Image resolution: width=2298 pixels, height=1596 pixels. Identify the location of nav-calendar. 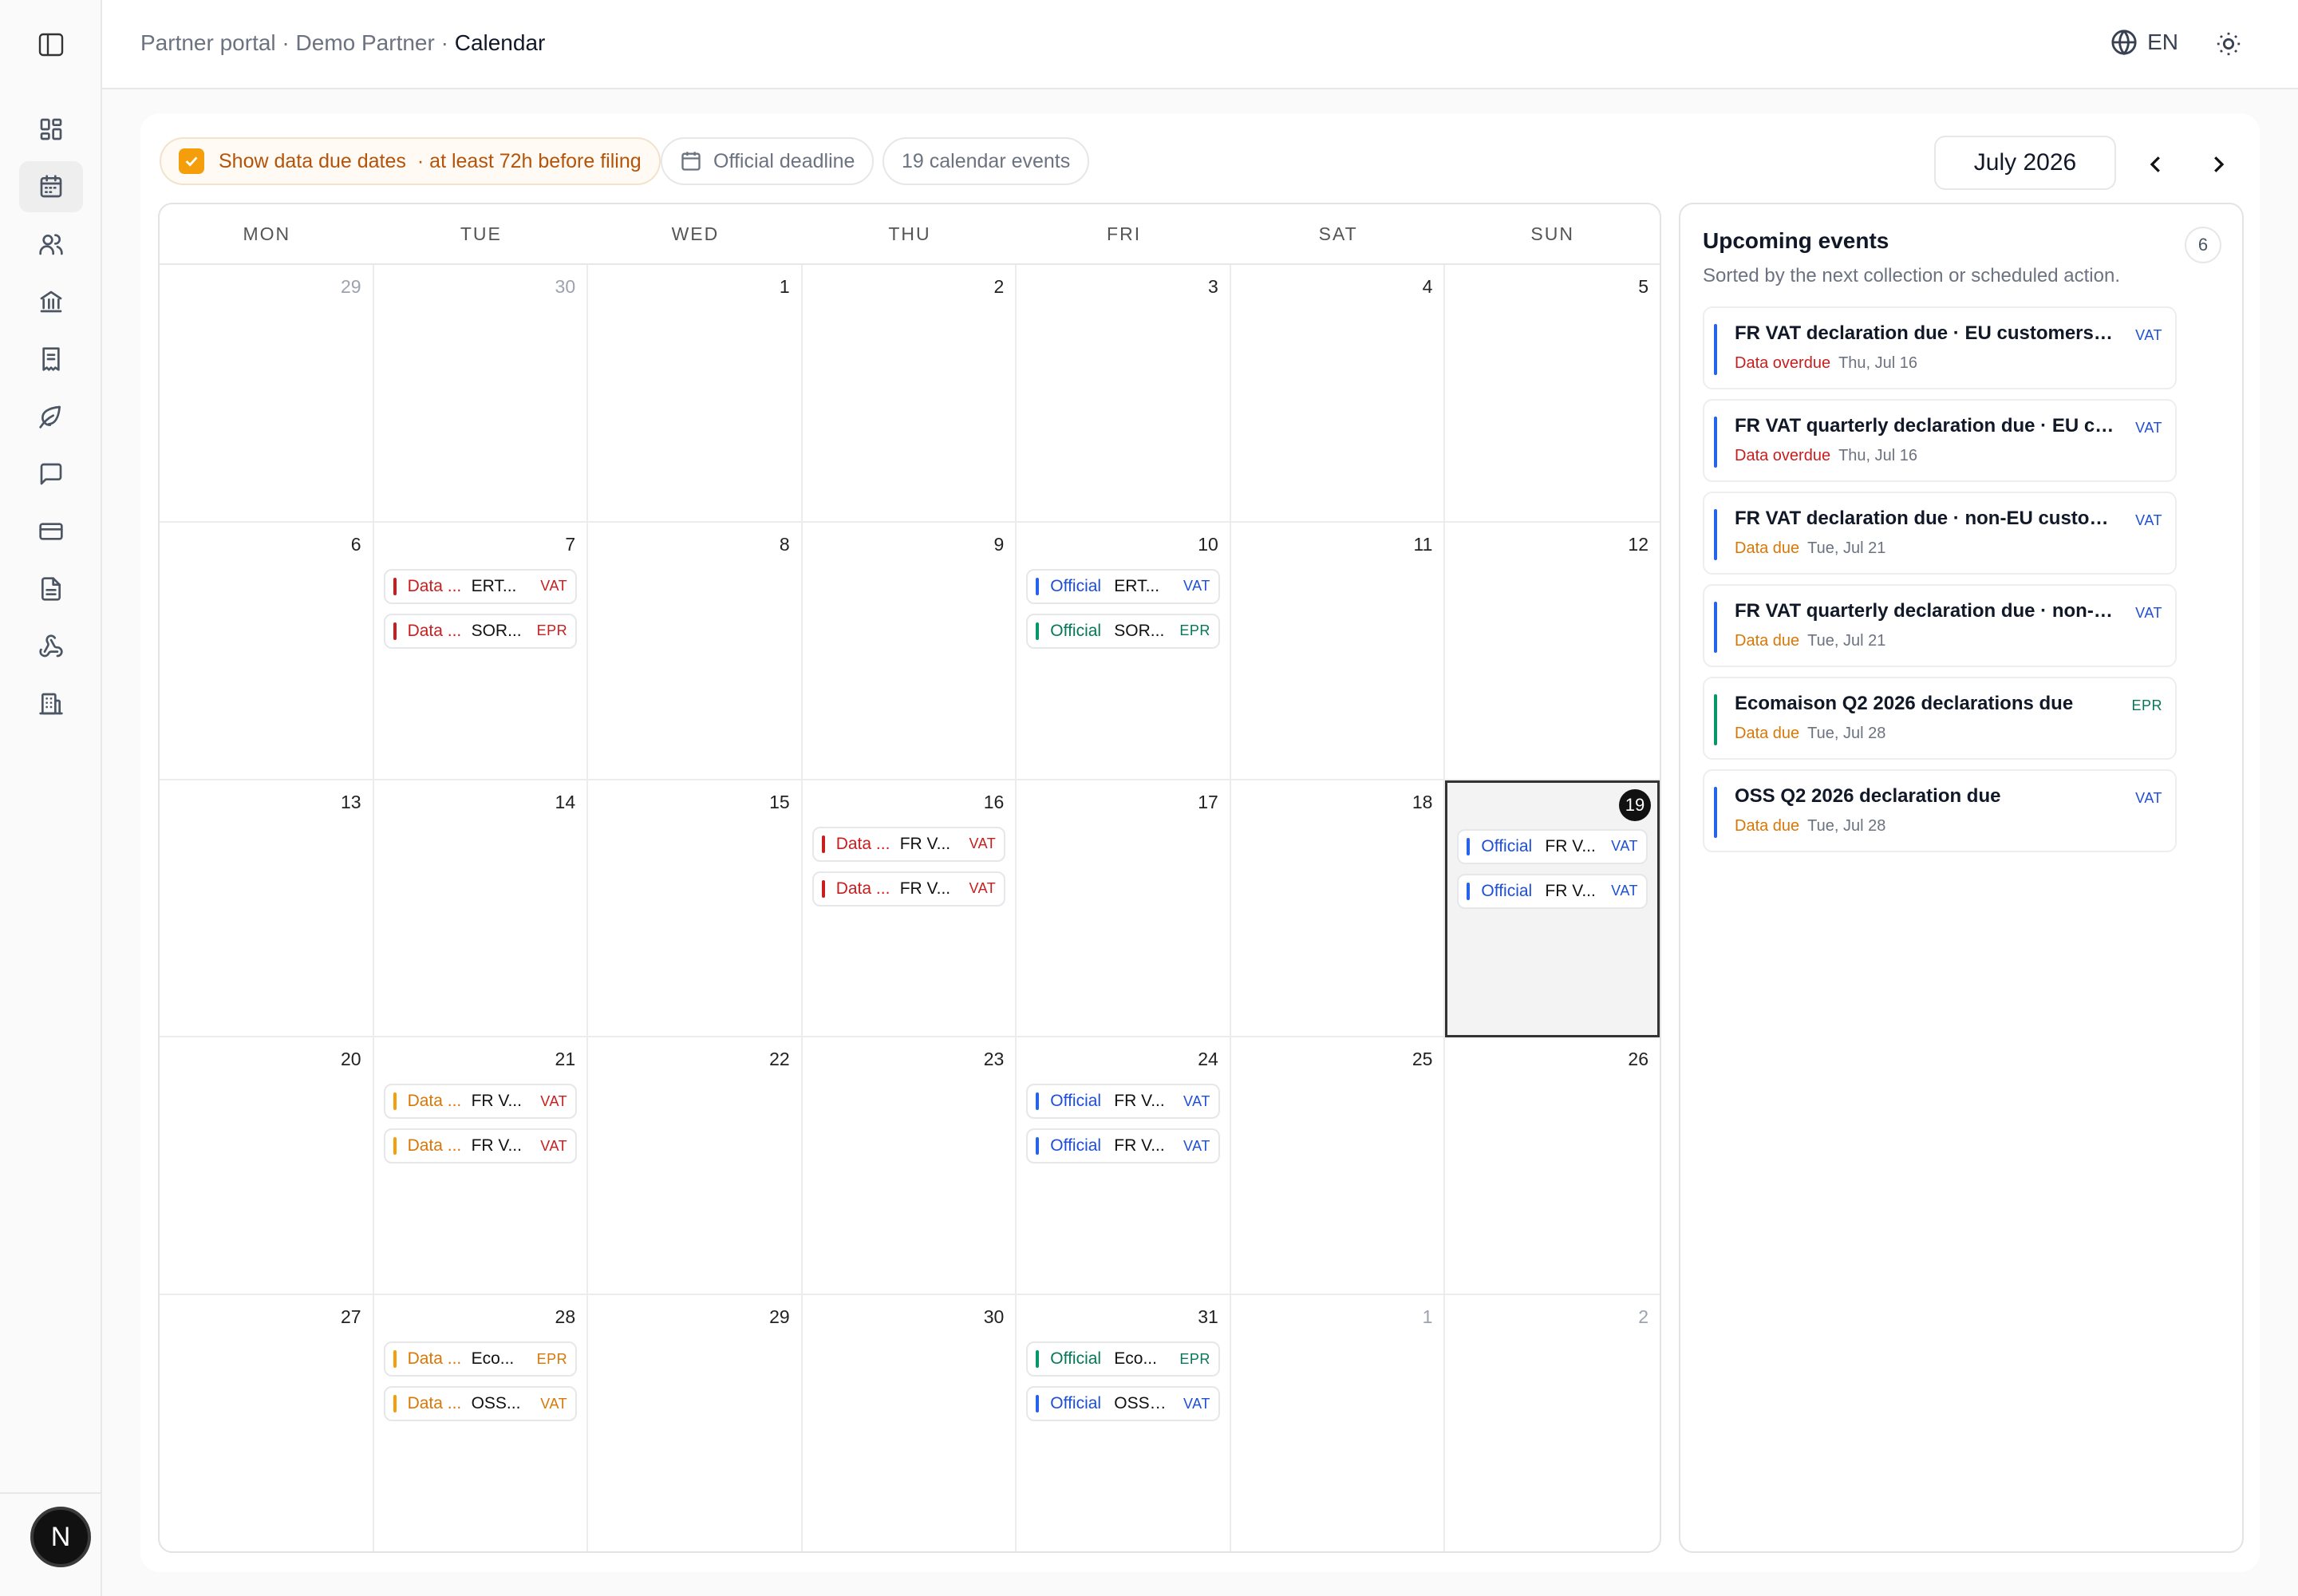
(51, 186).